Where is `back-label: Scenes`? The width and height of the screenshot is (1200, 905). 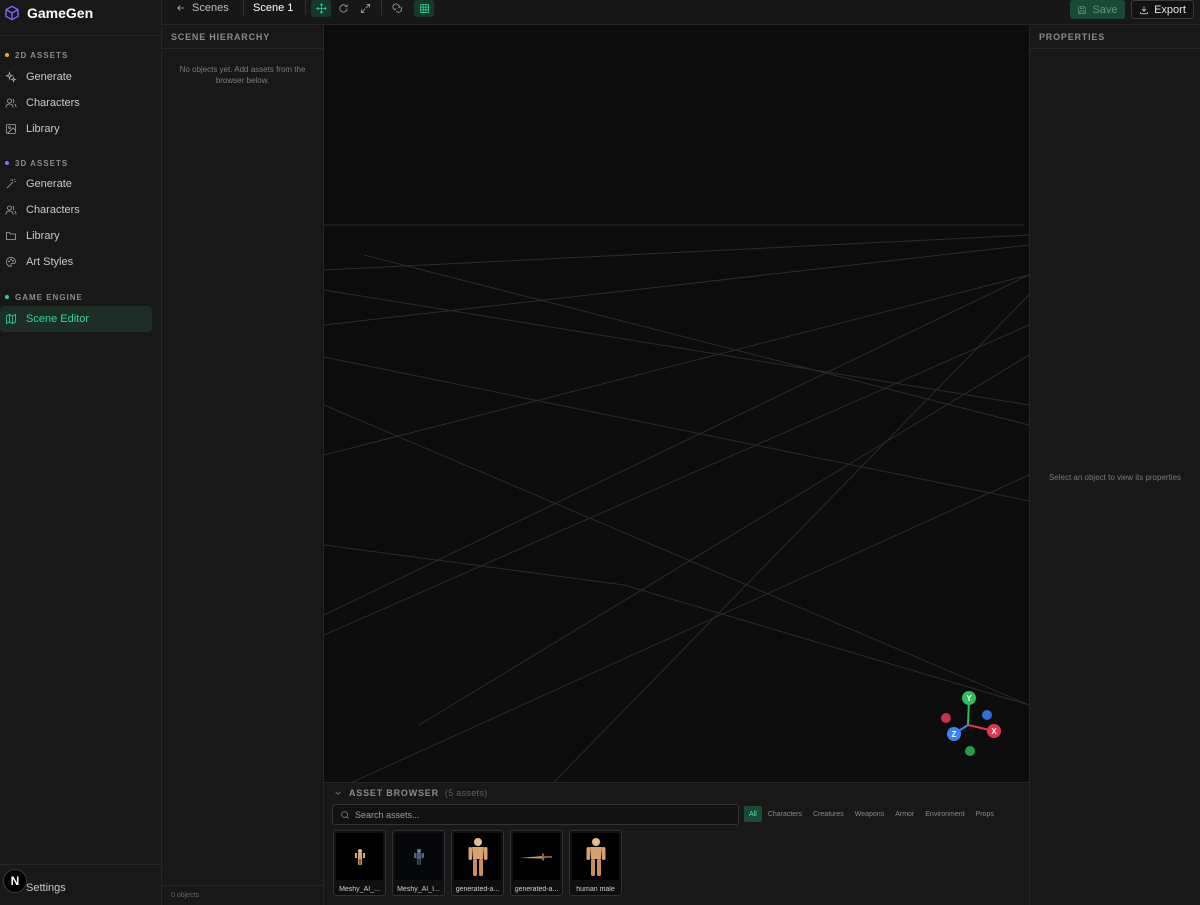 back-label: Scenes is located at coordinates (210, 8).